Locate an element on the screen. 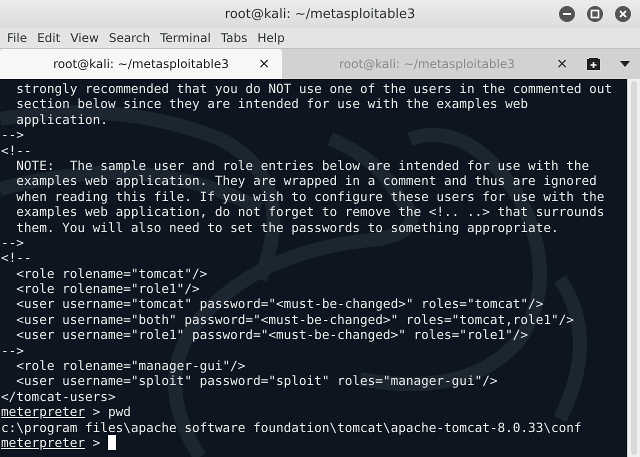 This screenshot has width=640, height=457. minimize-icon is located at coordinates (567, 14).